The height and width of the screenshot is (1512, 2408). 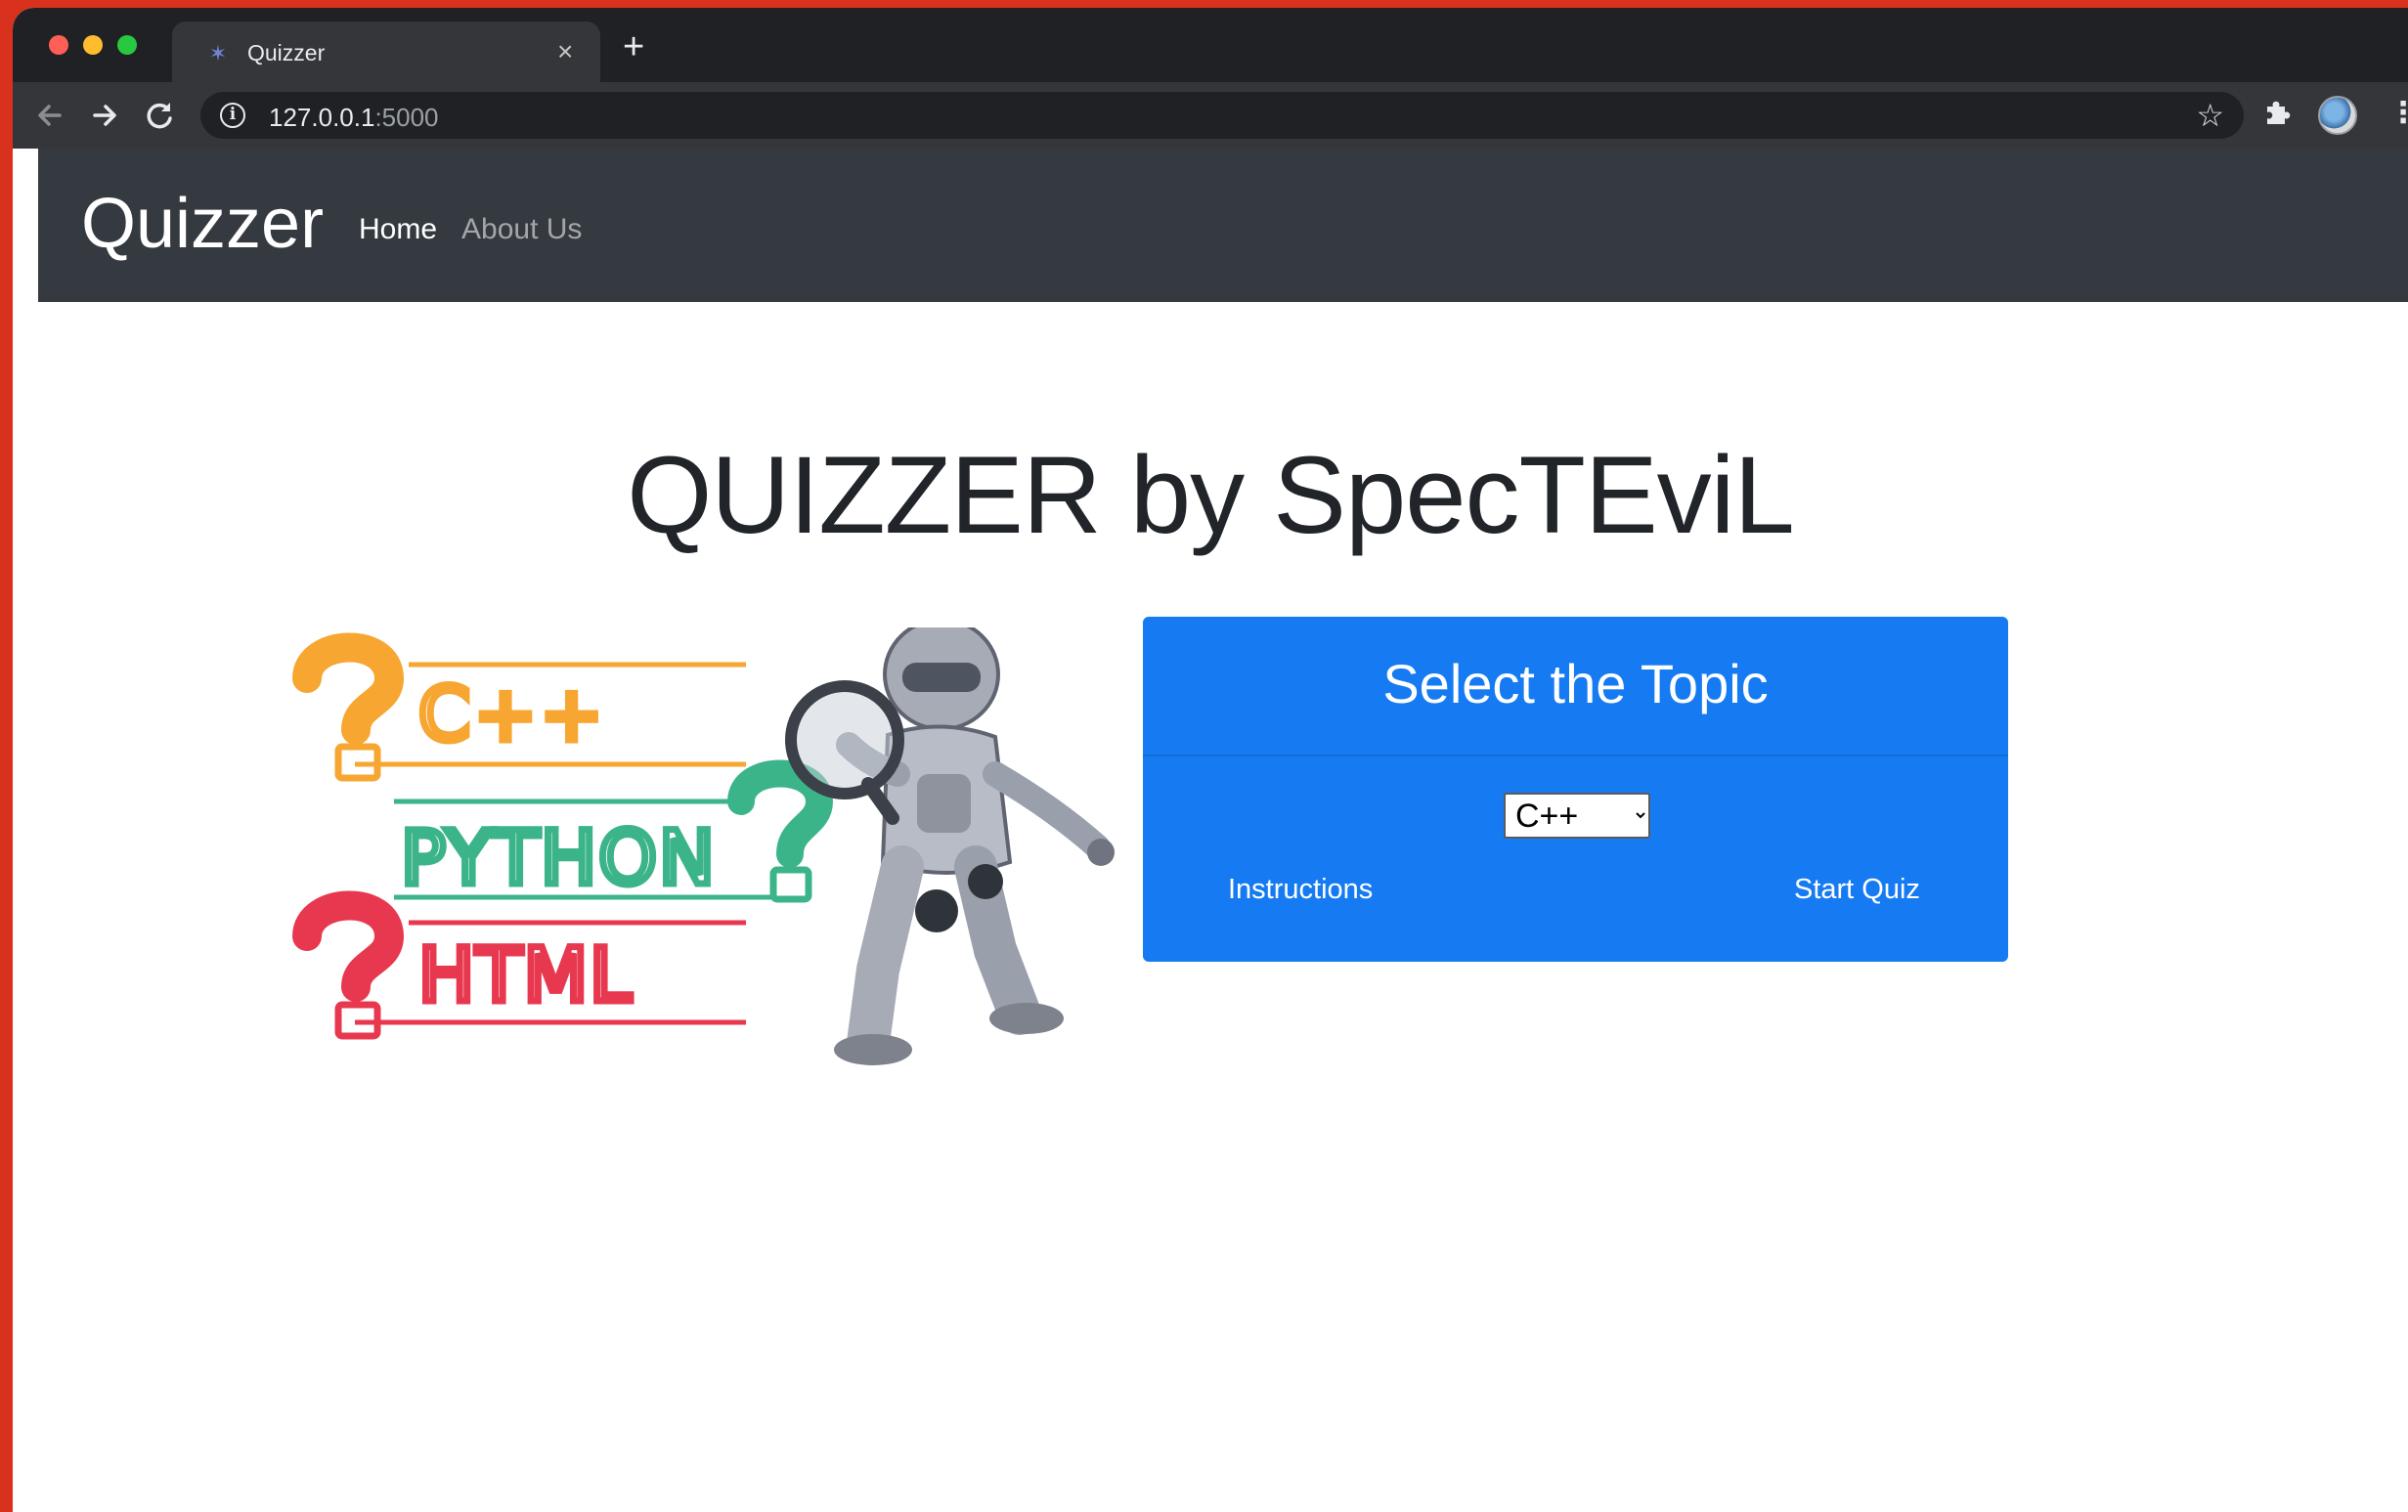 I want to click on new-tab-icon: +, so click(x=633, y=46).